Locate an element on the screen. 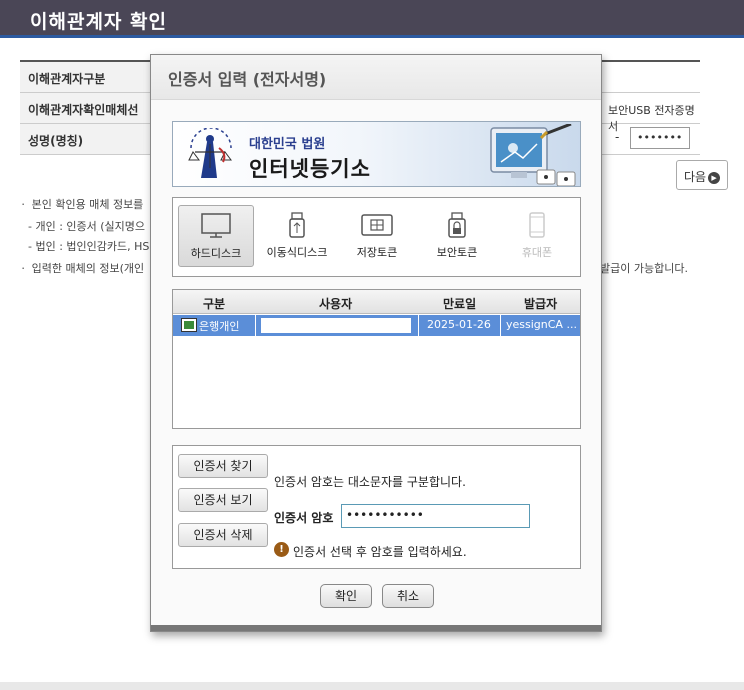 The height and width of the screenshot is (690, 744). page-title: 이해관계자 확인 is located at coordinates (98, 22).